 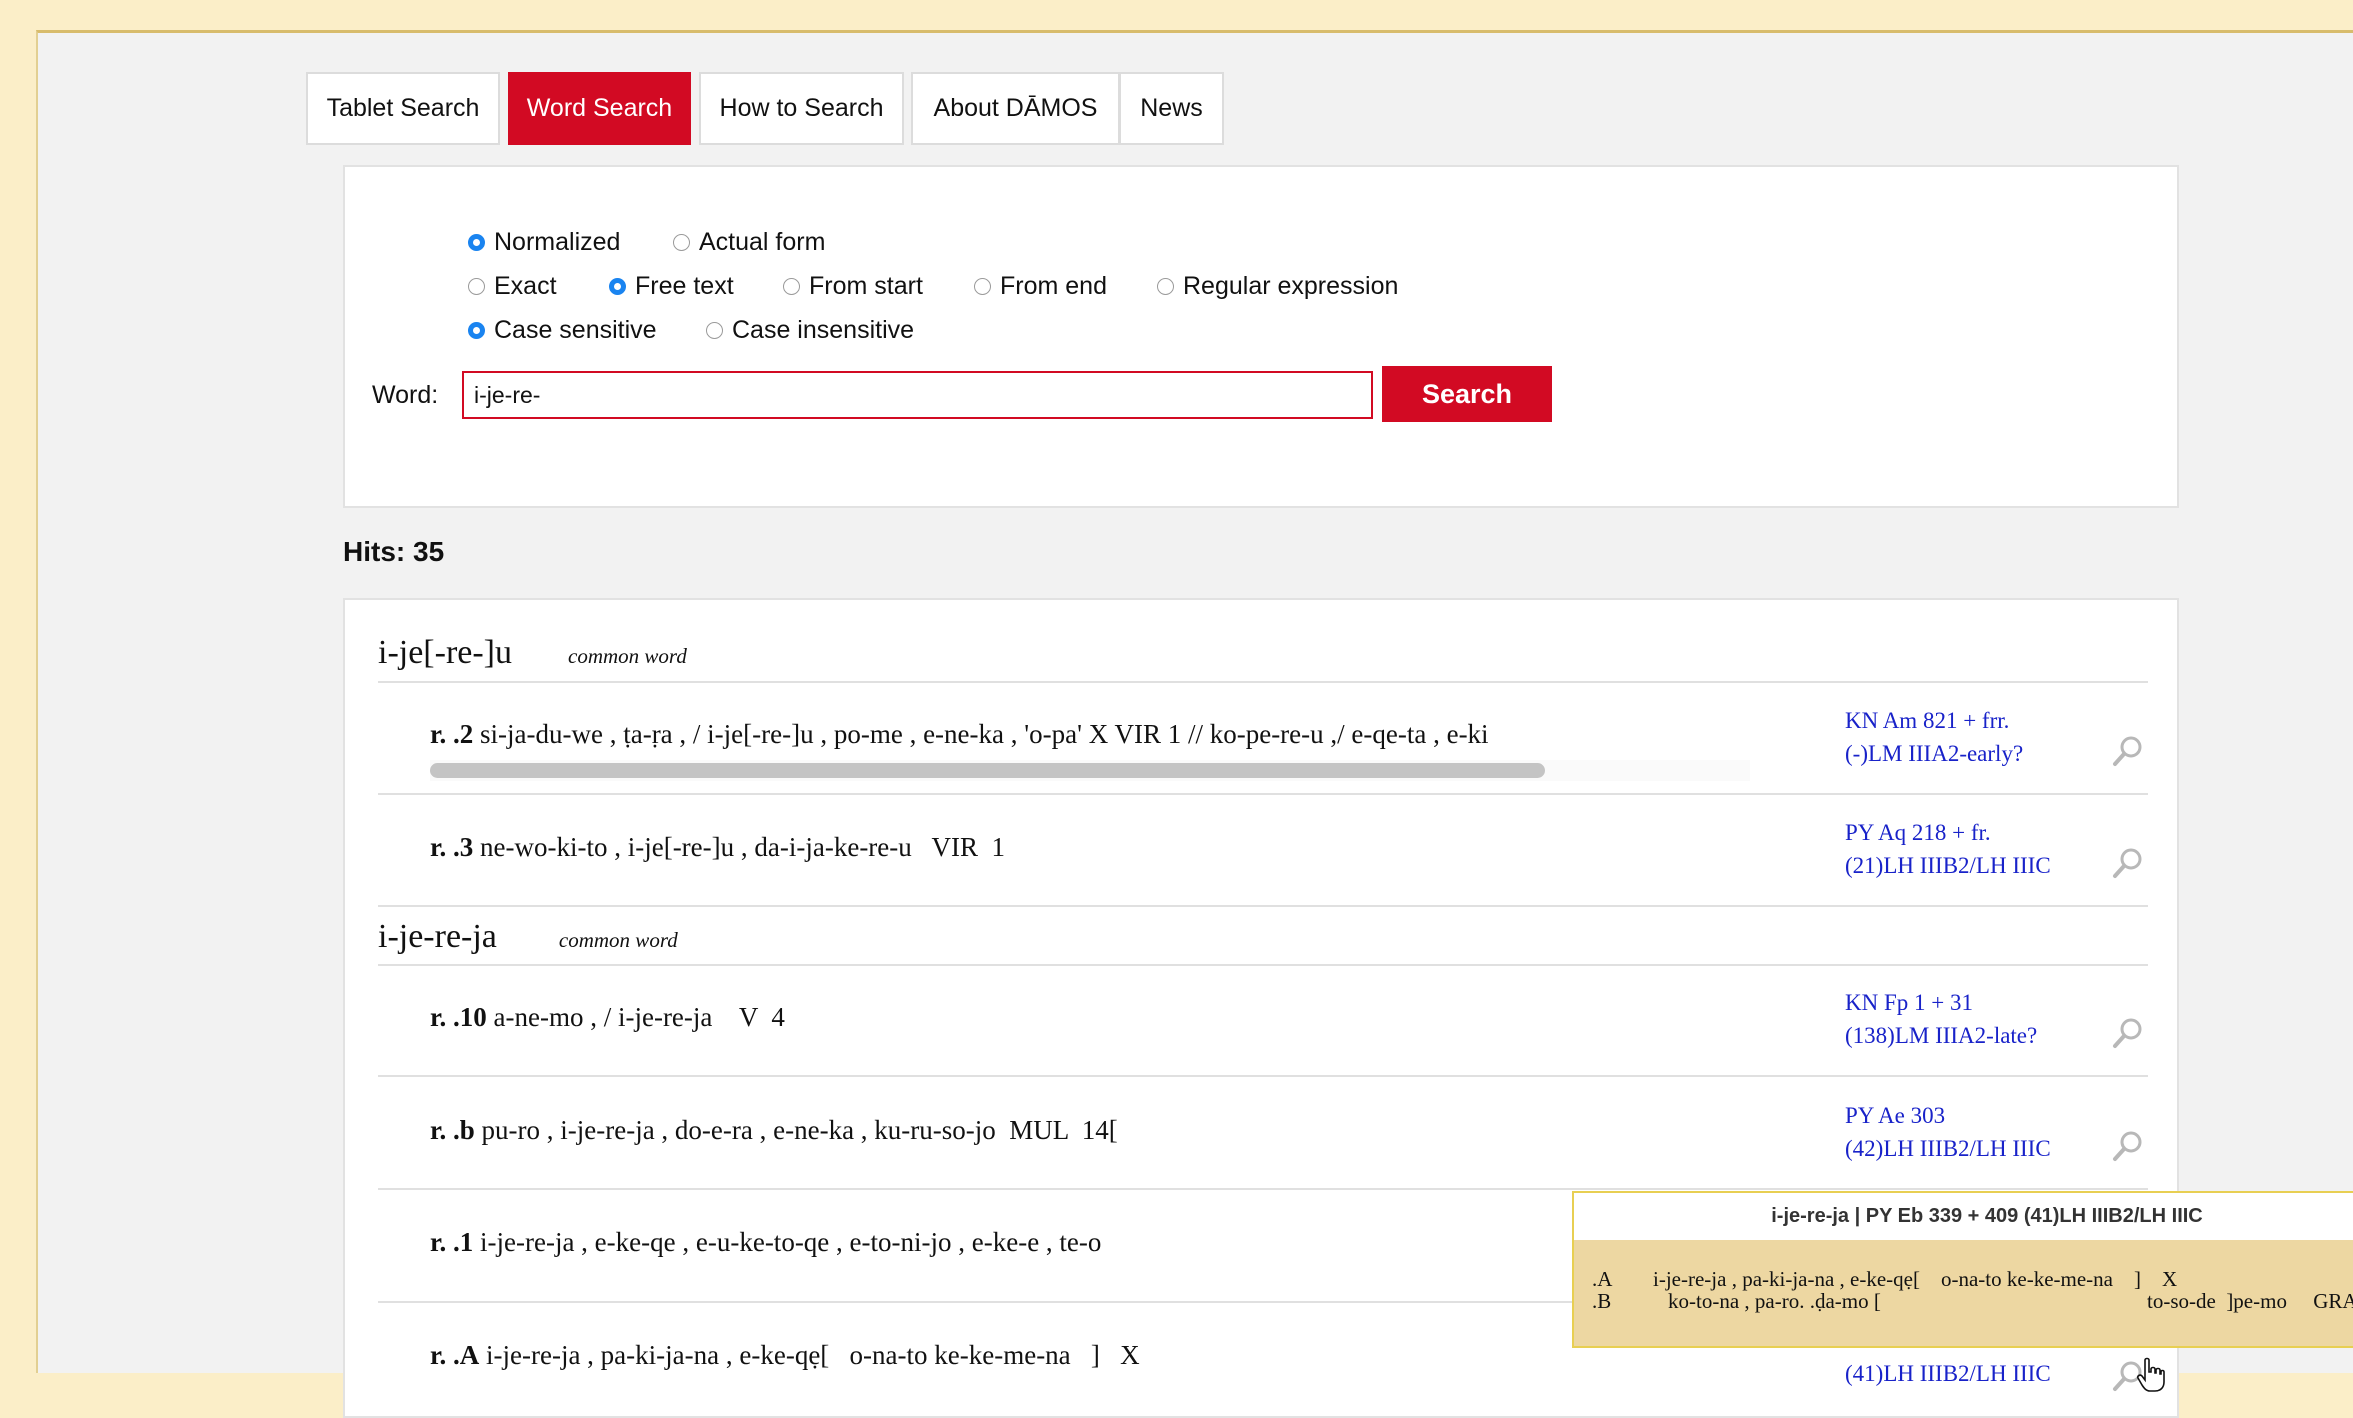 I want to click on radio-case-sensitive: Case sensitive, so click(x=562, y=330).